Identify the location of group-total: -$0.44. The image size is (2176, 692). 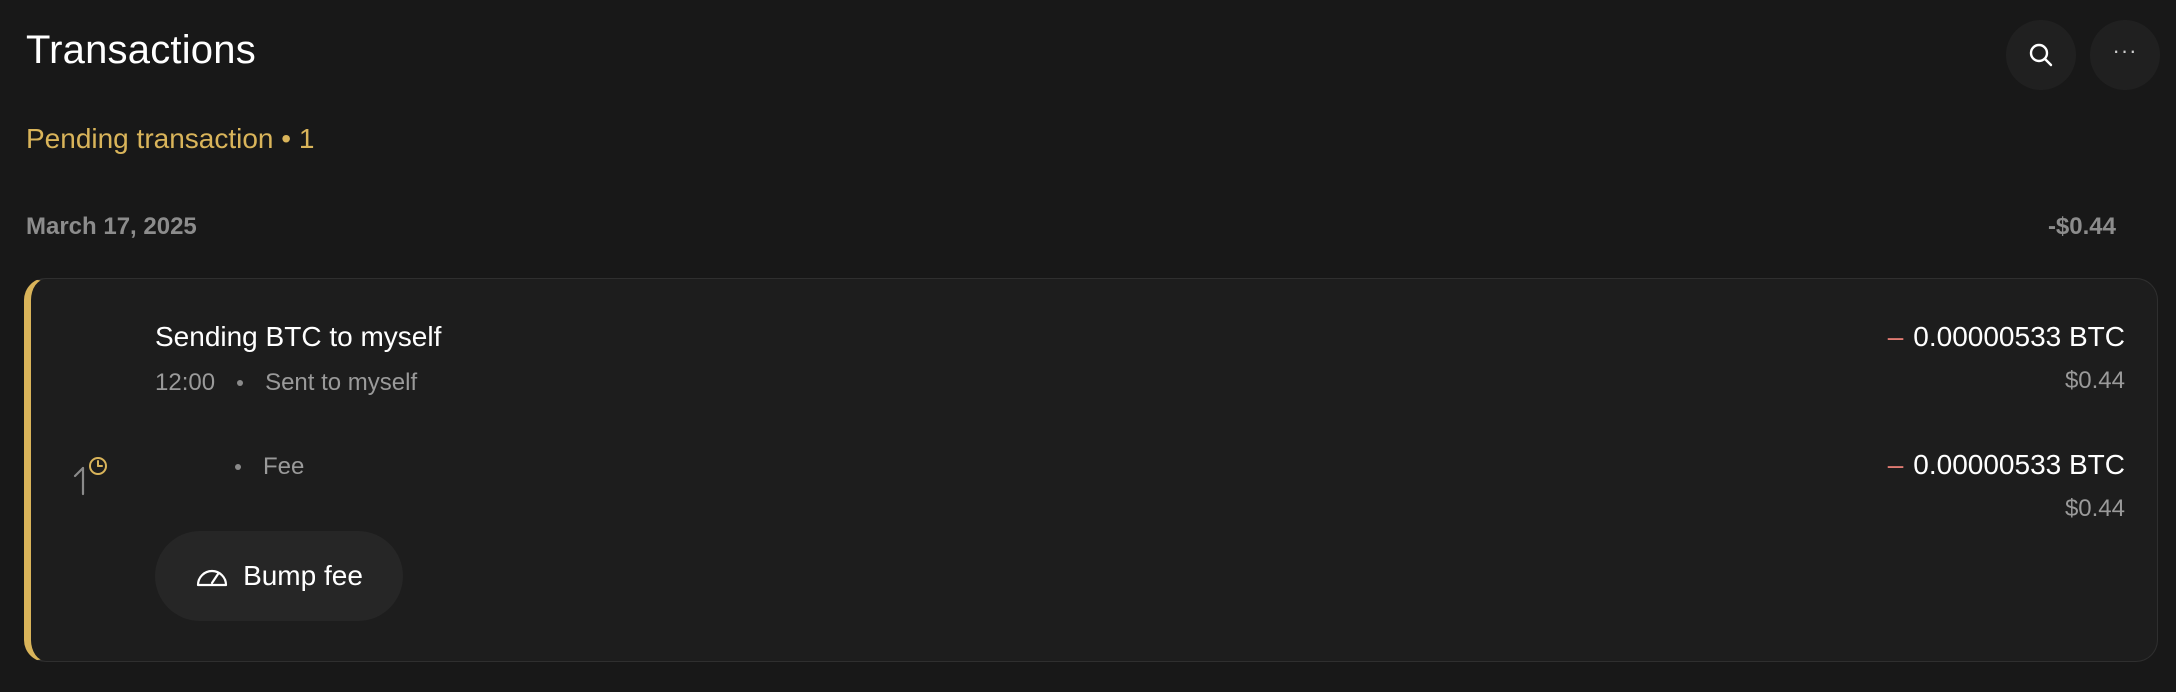
(2081, 226).